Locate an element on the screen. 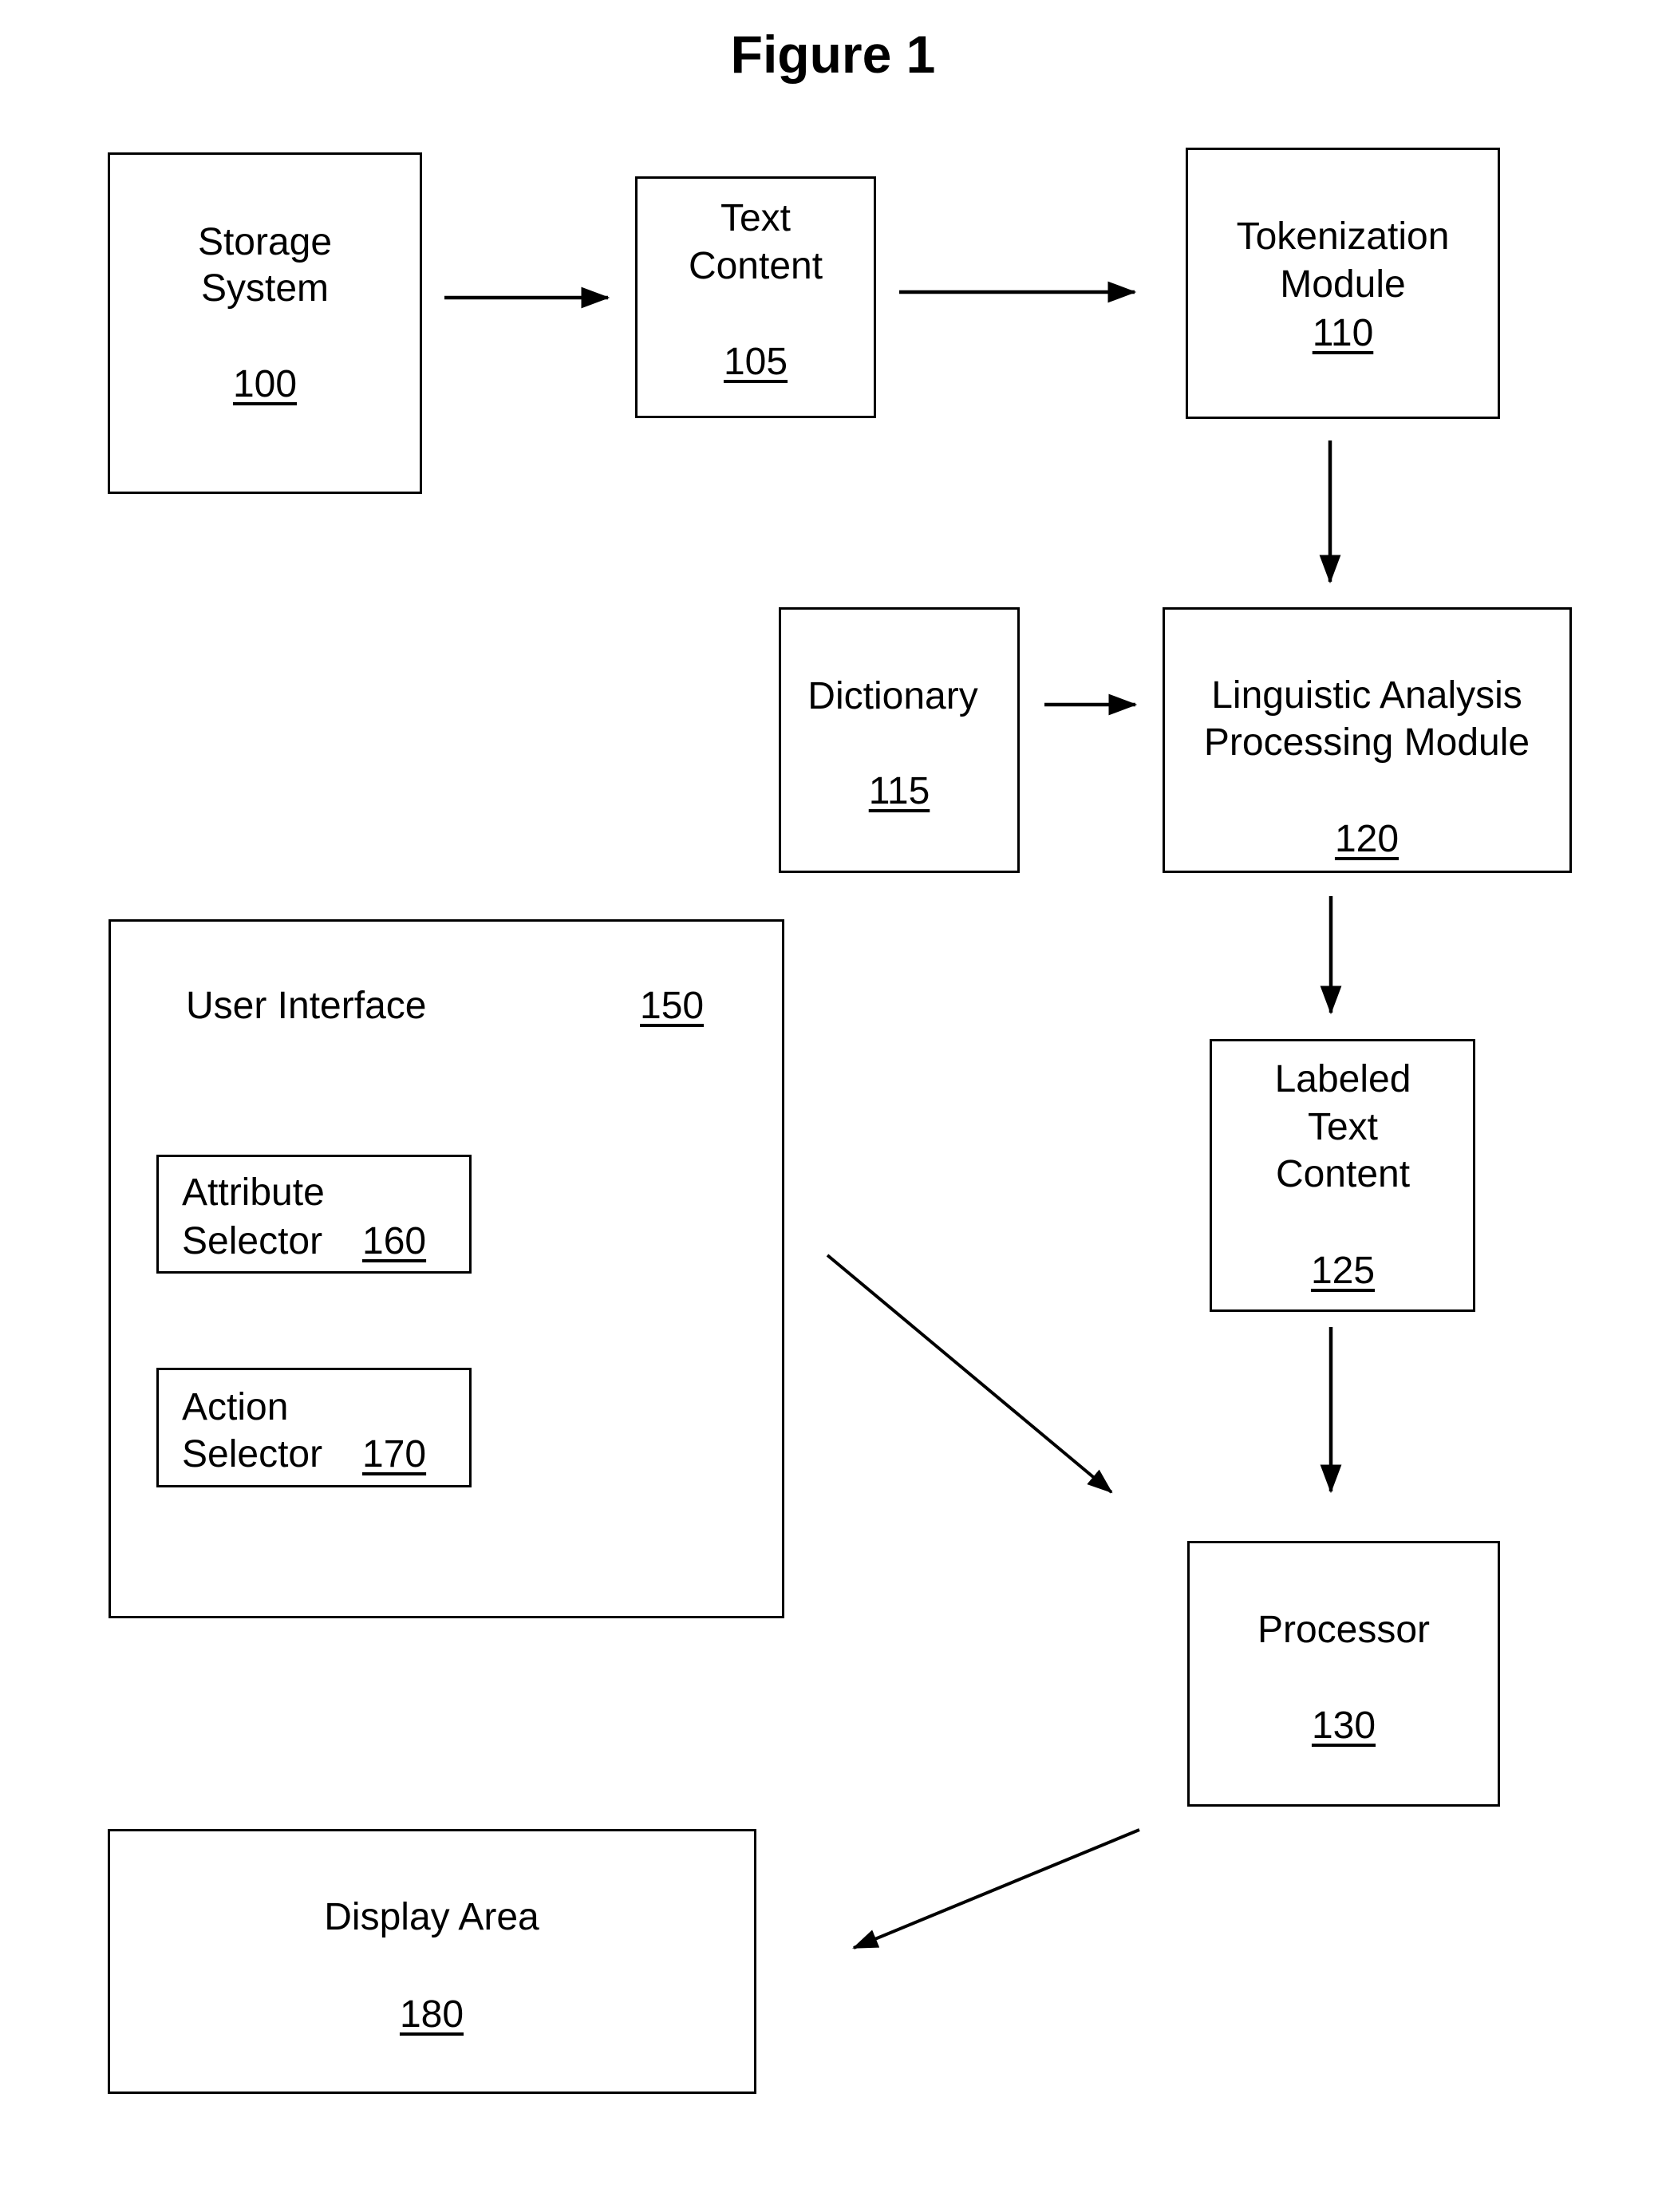  labeled-text-content-label-line2: Text is located at coordinates (1343, 1127).